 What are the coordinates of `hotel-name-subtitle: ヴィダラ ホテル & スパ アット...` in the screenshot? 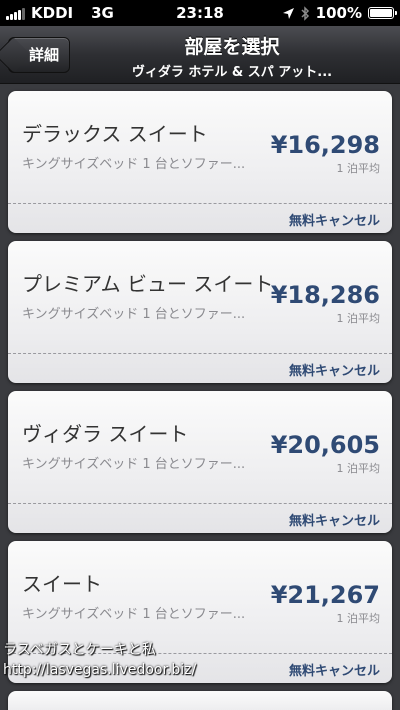 It's located at (232, 72).